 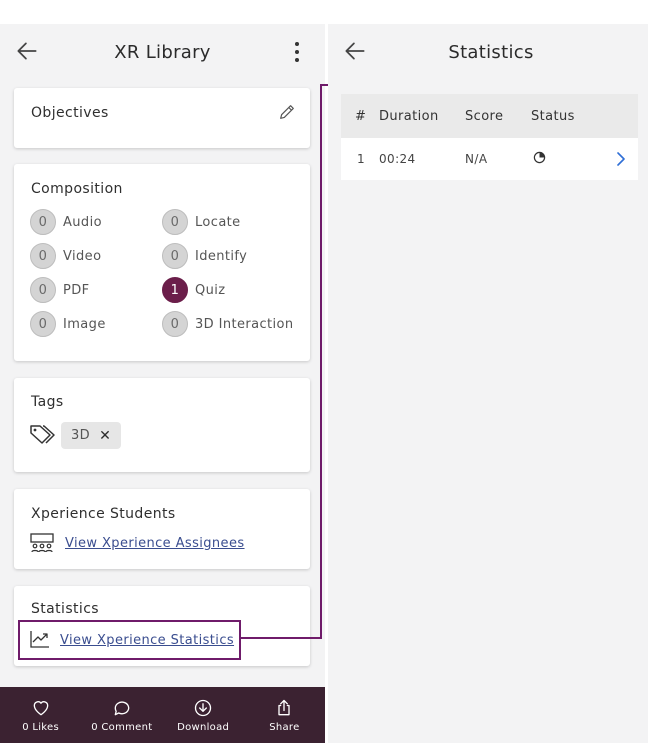 What do you see at coordinates (42, 543) in the screenshot?
I see `classroom-icon` at bounding box center [42, 543].